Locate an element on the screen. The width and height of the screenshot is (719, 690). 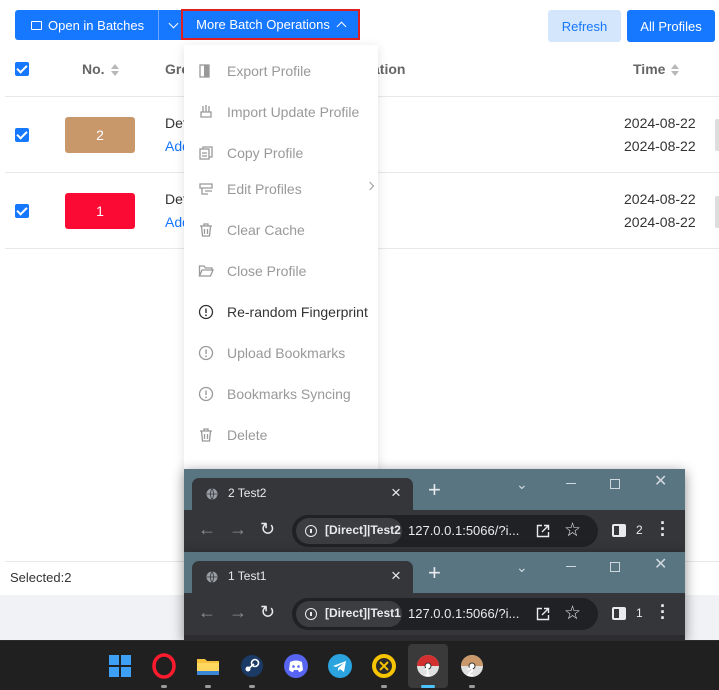
tab-title: 2 Test2 is located at coordinates (247, 493).